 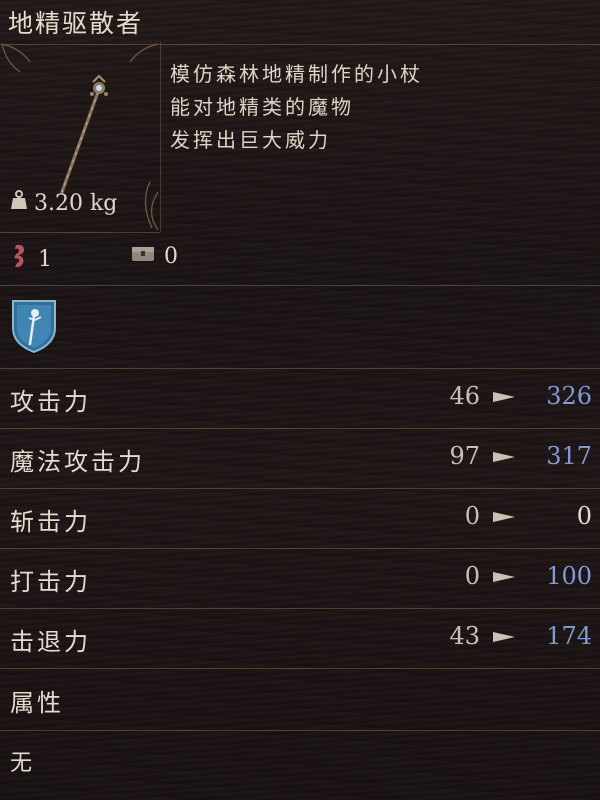 What do you see at coordinates (77, 462) in the screenshot?
I see `stat-label: 魔法攻击力` at bounding box center [77, 462].